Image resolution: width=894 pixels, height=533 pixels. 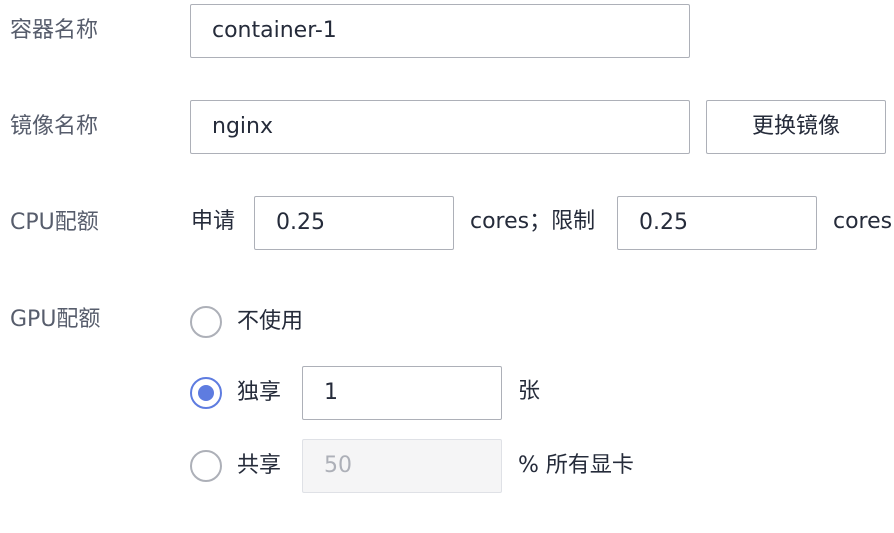 What do you see at coordinates (402, 466) in the screenshot?
I see `gpu-shared-percent-input: 50` at bounding box center [402, 466].